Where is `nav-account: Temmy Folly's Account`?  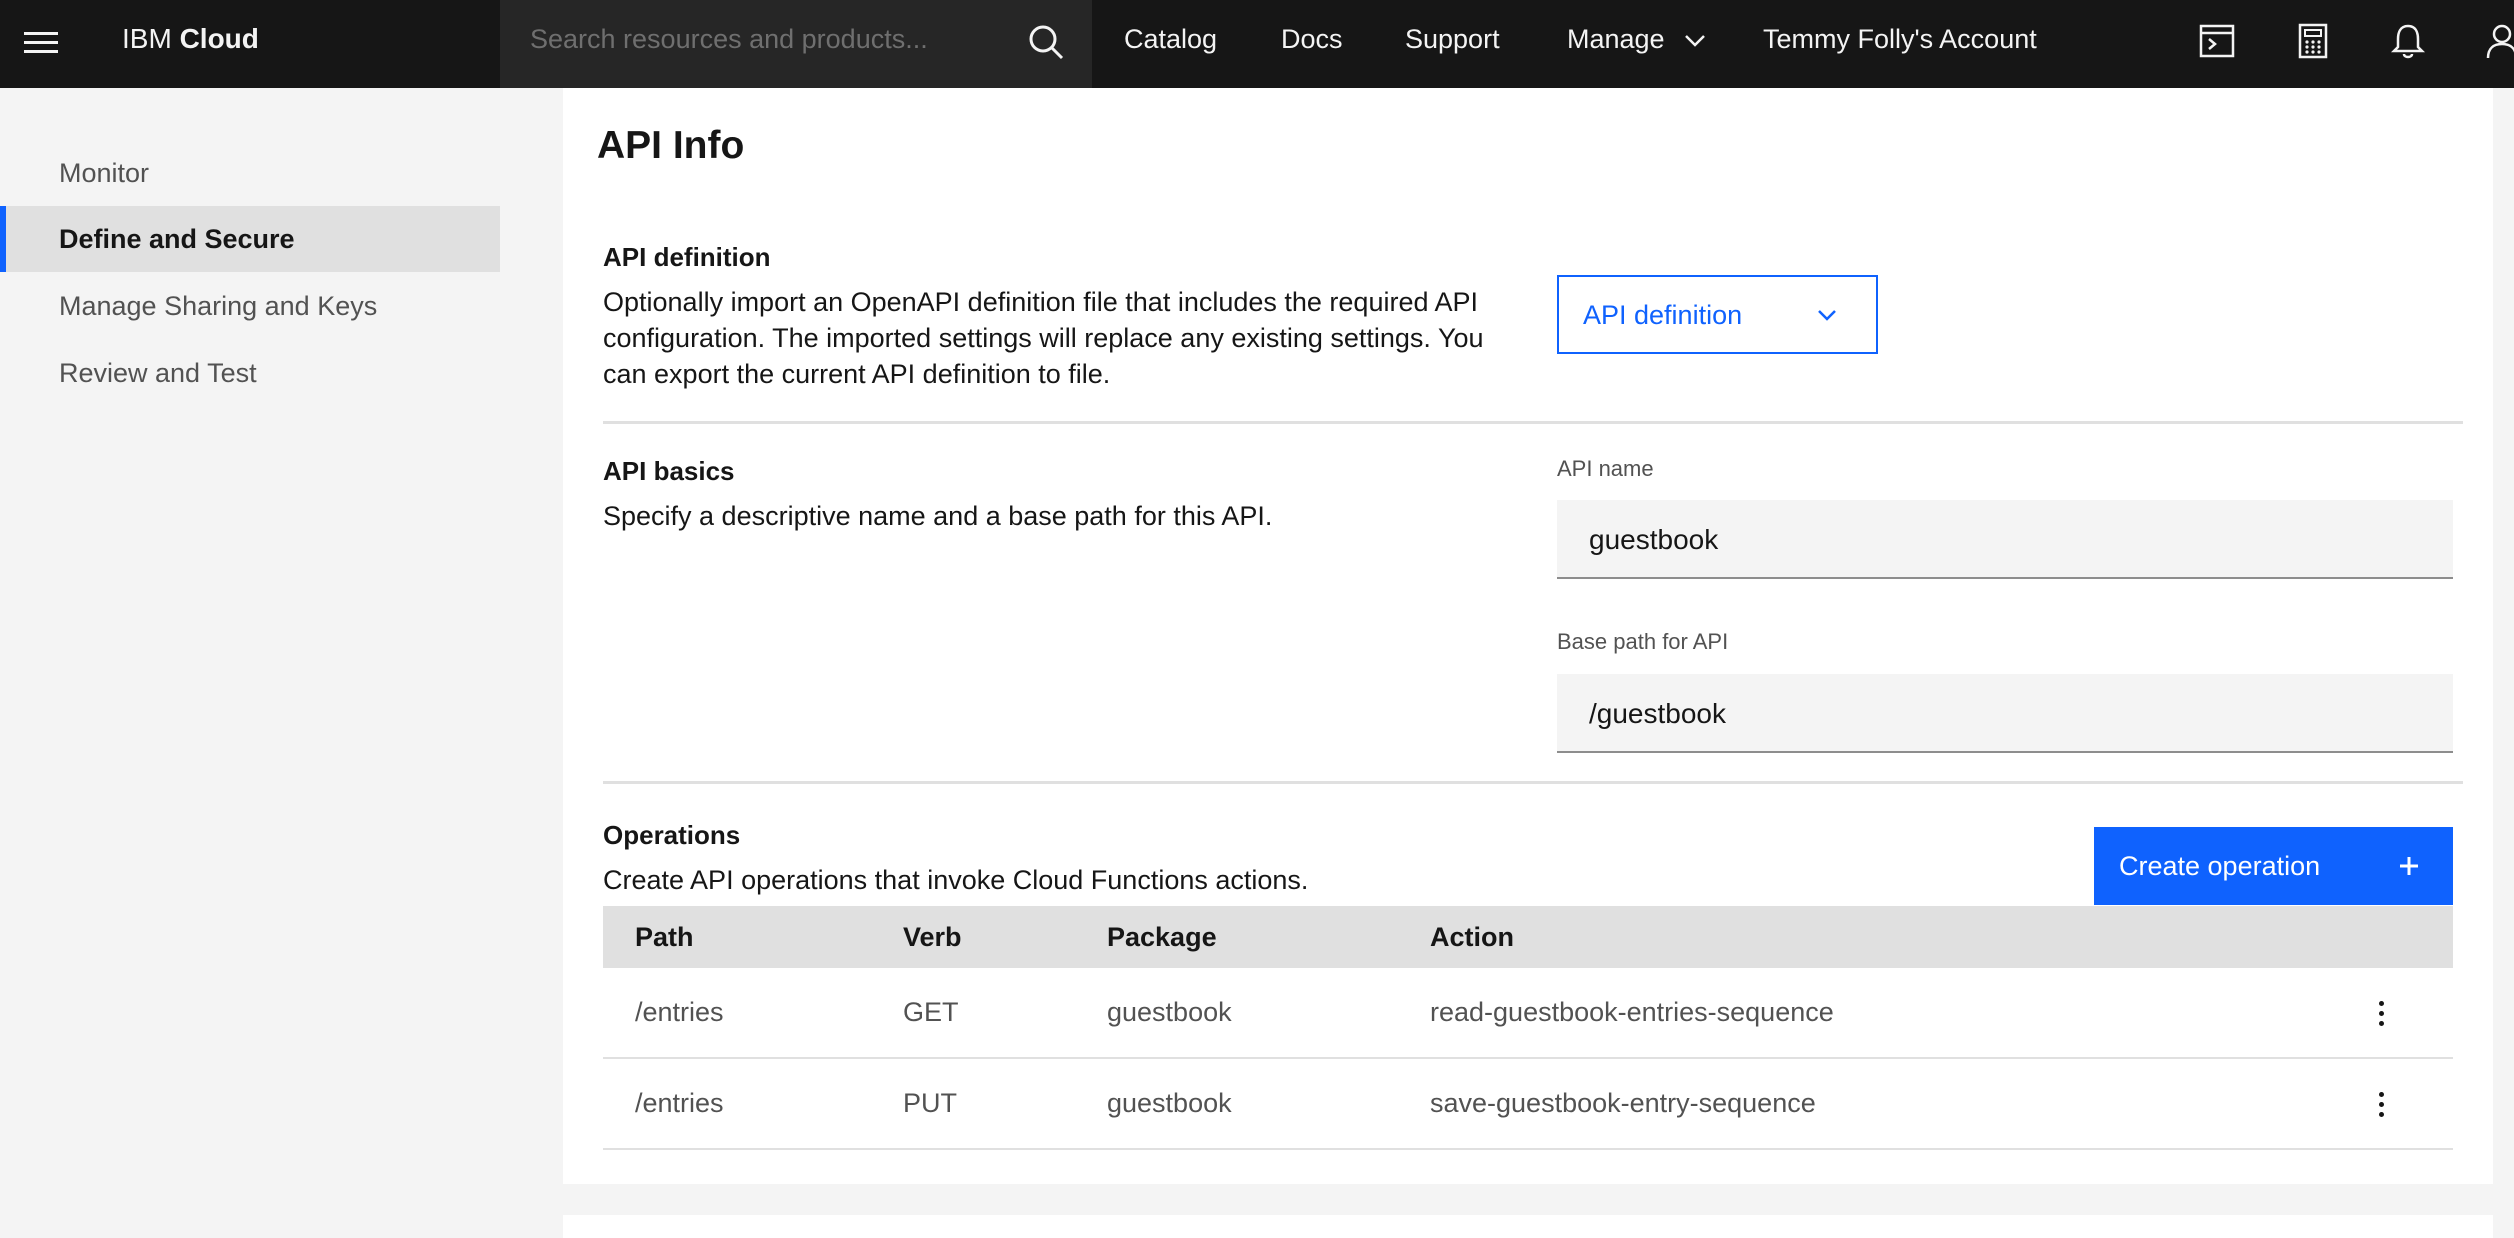 nav-account: Temmy Folly's Account is located at coordinates (1900, 44).